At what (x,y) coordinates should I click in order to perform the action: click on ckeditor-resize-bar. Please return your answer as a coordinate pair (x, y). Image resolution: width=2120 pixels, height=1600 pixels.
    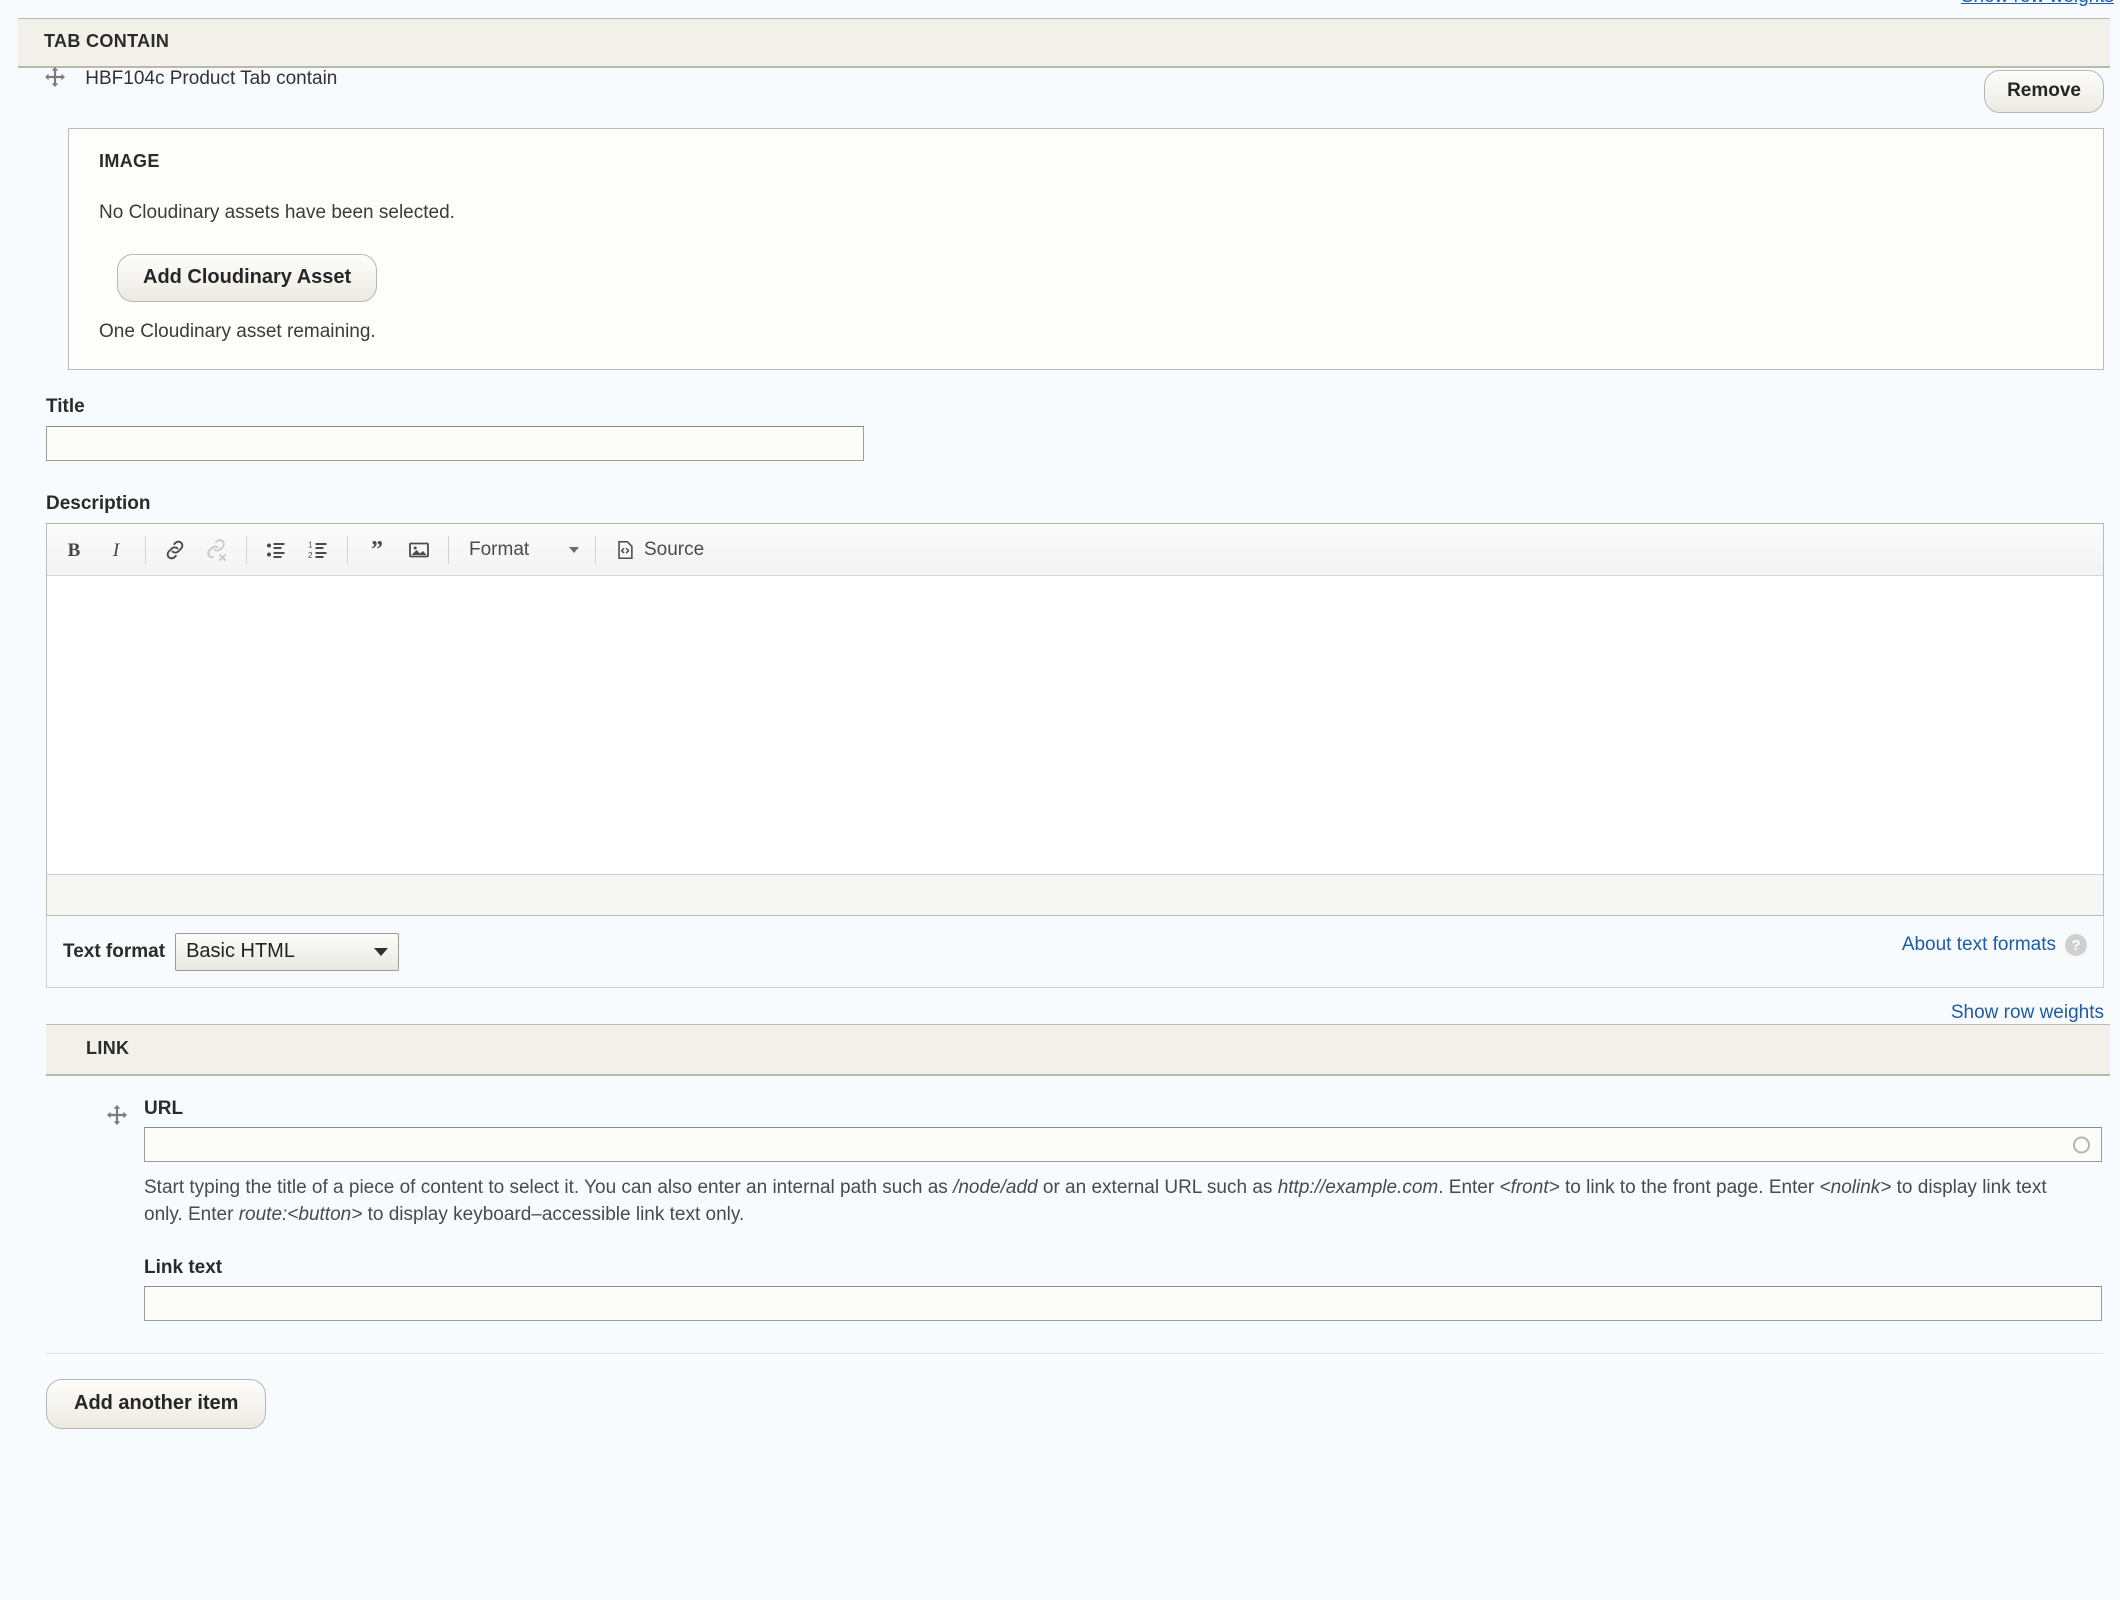
    Looking at the image, I should click on (1075, 894).